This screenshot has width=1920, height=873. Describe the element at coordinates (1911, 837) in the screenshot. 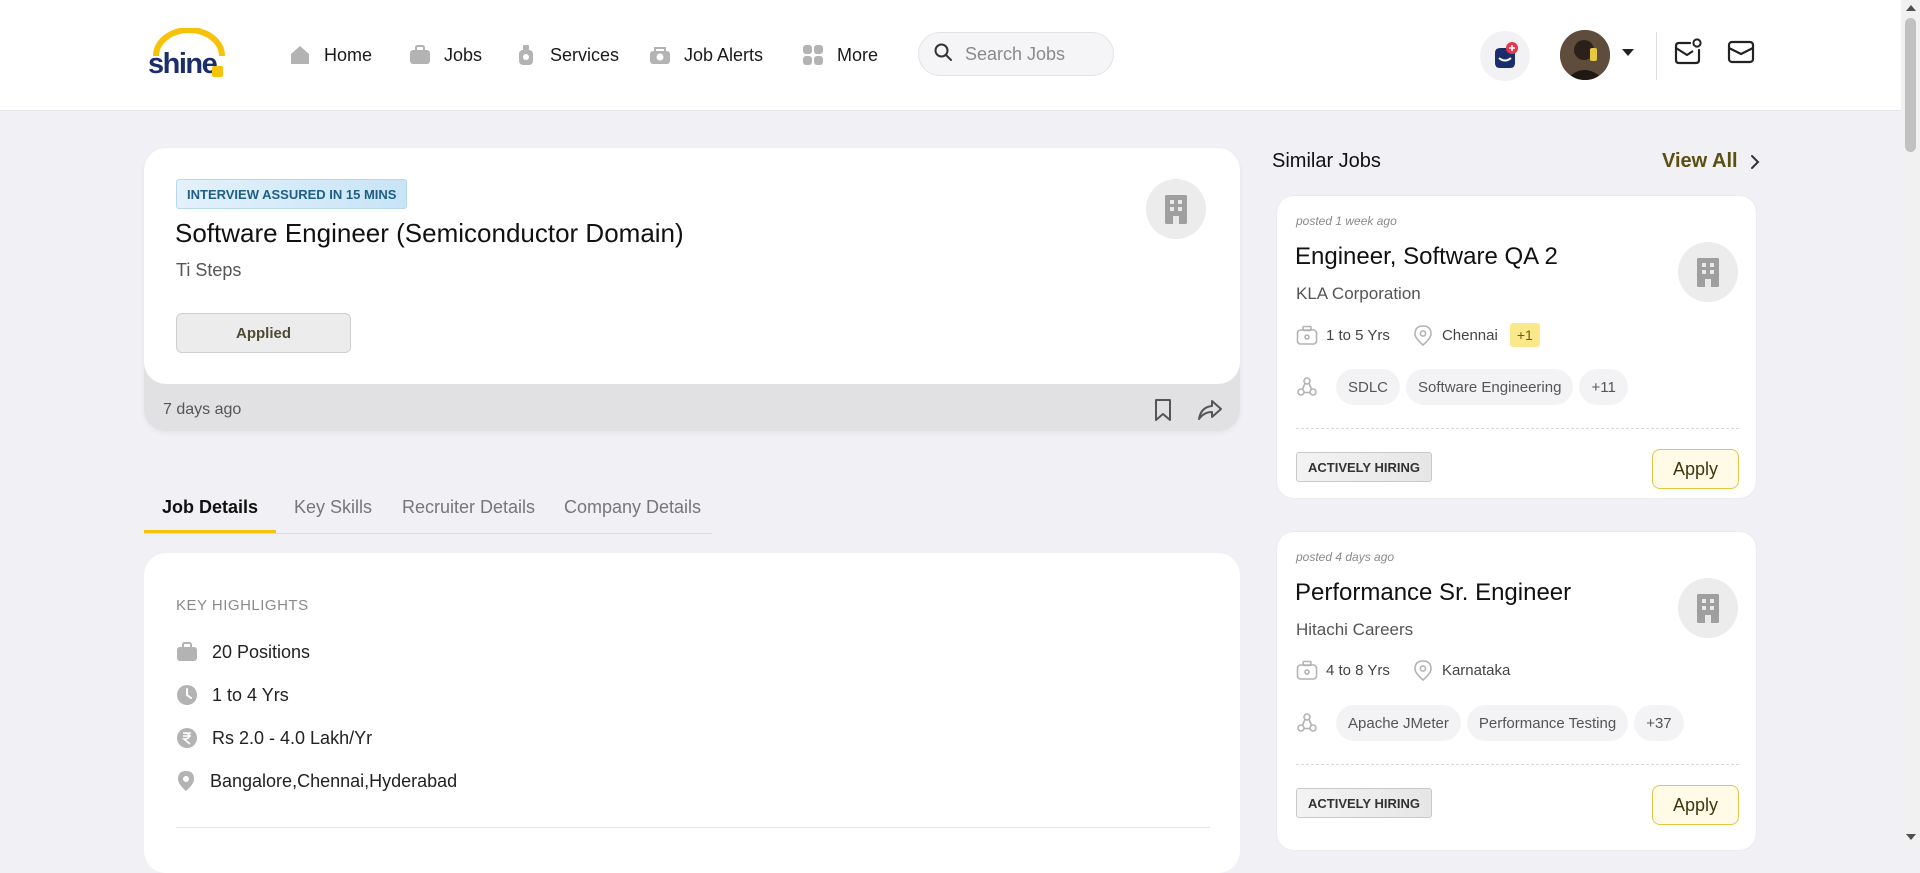

I see `scroll-down-arrow-icon` at that location.